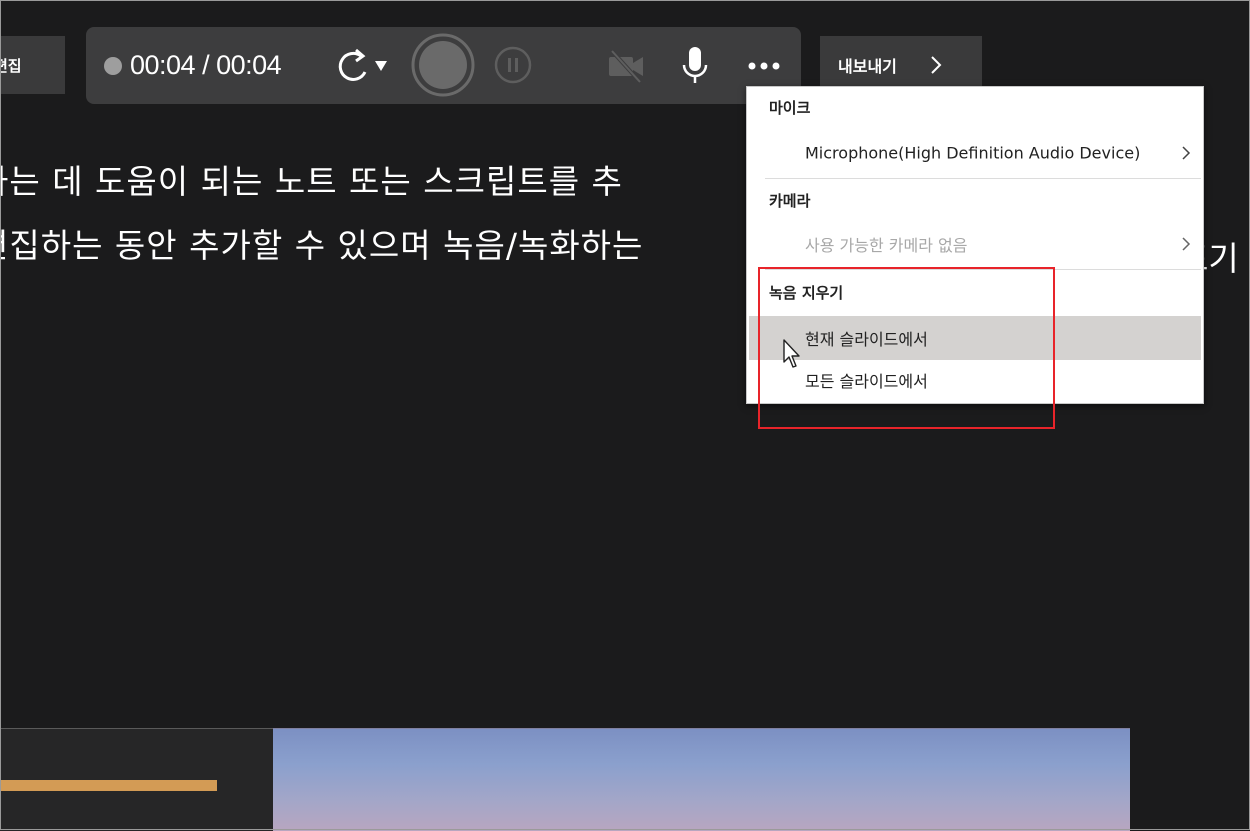  Describe the element at coordinates (322, 245) in the screenshot. I see `notes-line-2: 편집하는 동안 추가할 수 있으며 녹음/녹화하는` at that location.